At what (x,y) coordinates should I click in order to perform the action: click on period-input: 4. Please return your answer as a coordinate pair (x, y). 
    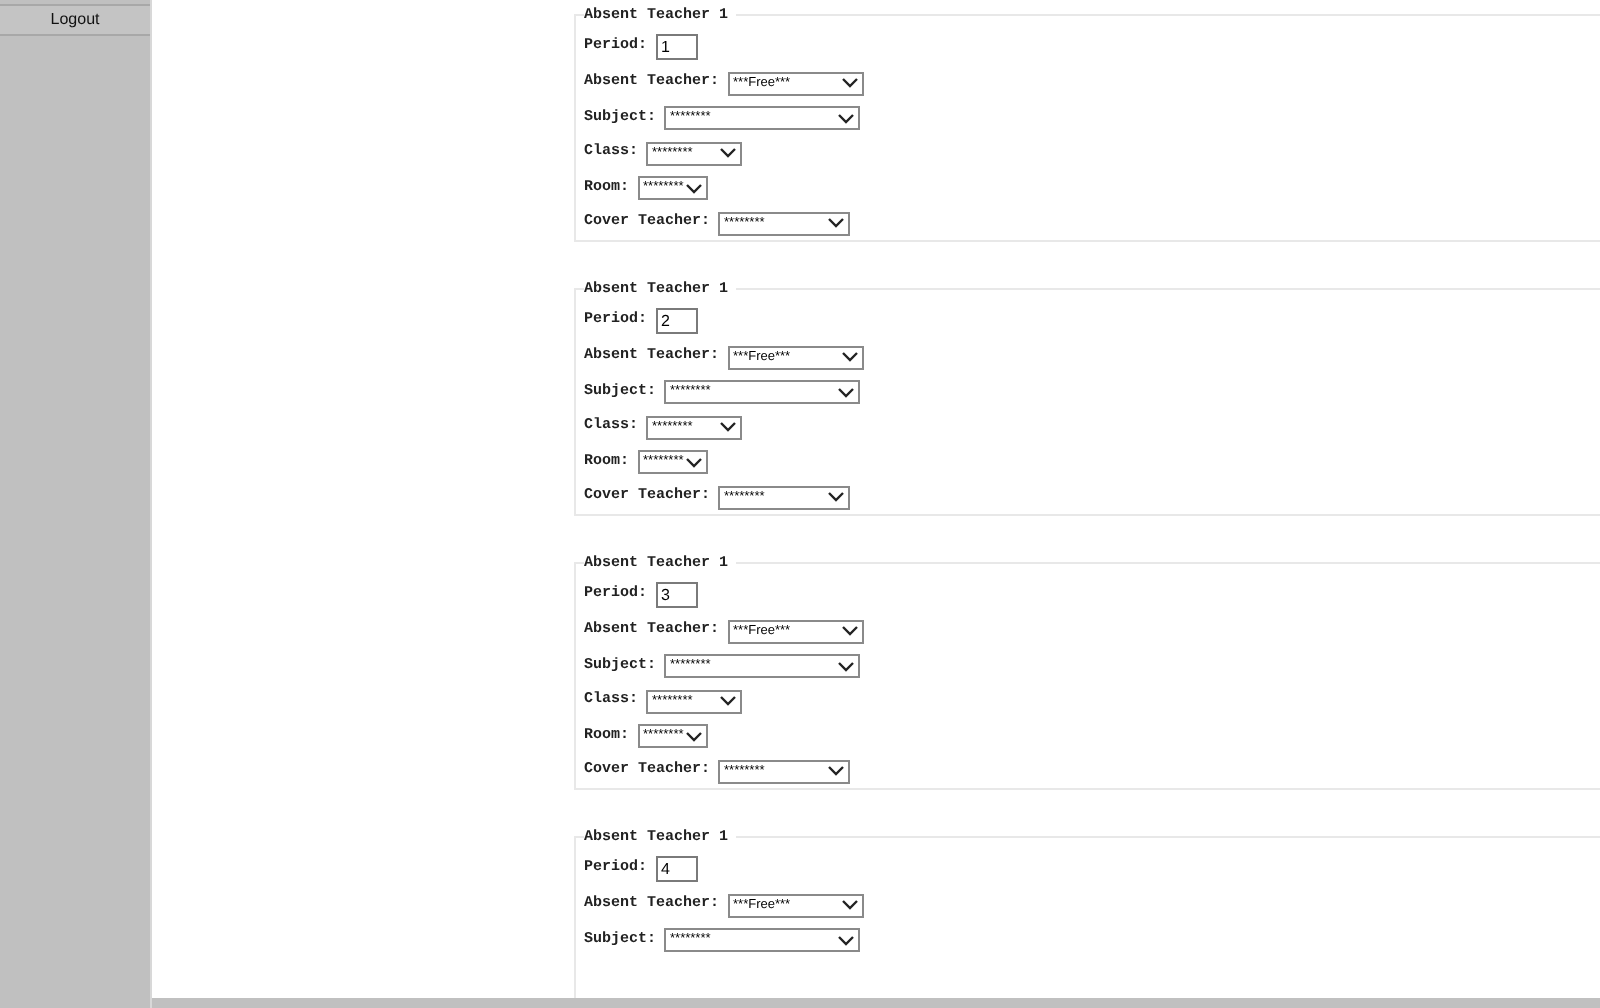
    Looking at the image, I should click on (676, 869).